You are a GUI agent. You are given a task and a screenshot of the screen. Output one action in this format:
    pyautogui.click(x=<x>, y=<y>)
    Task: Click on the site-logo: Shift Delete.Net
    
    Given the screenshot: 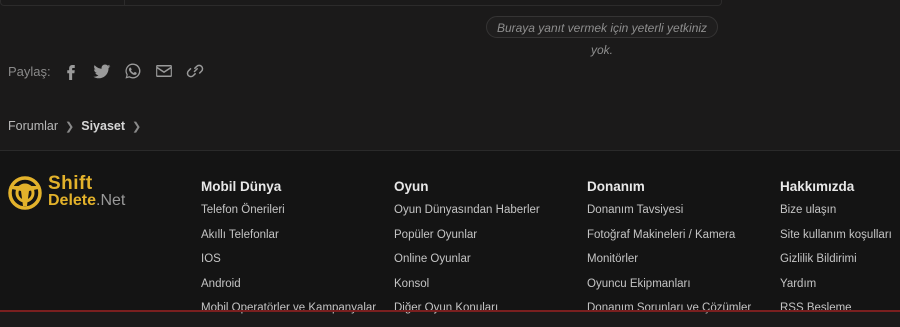 What is the action you would take?
    pyautogui.click(x=73, y=193)
    